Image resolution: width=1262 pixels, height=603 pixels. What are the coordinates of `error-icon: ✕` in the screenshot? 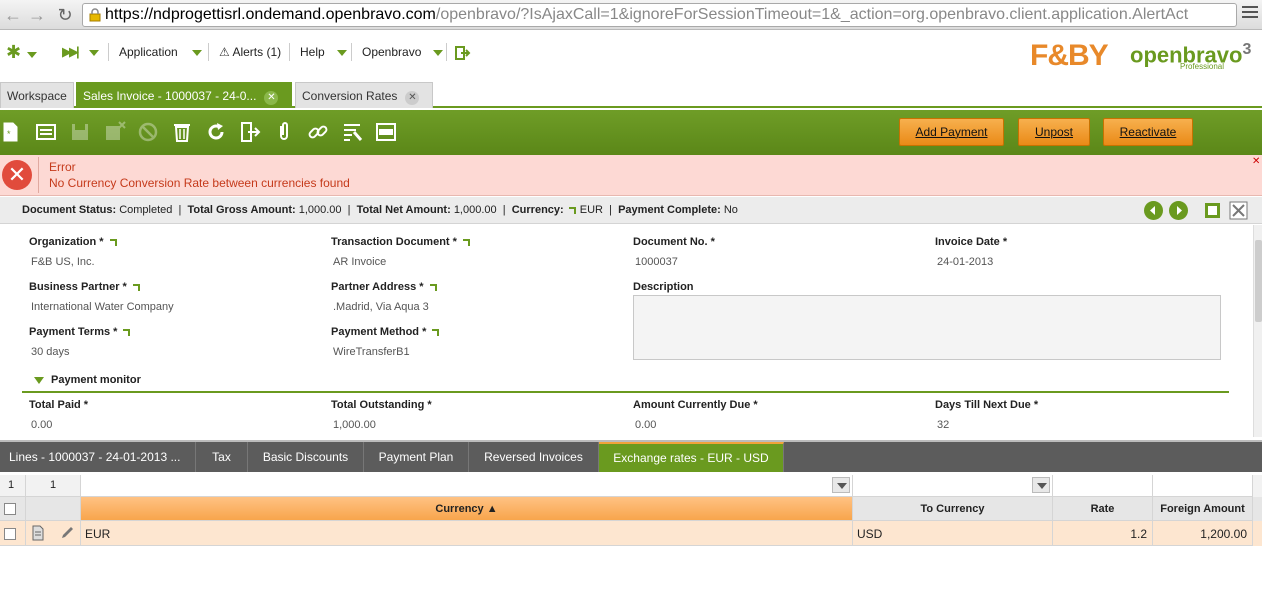 It's located at (17, 175).